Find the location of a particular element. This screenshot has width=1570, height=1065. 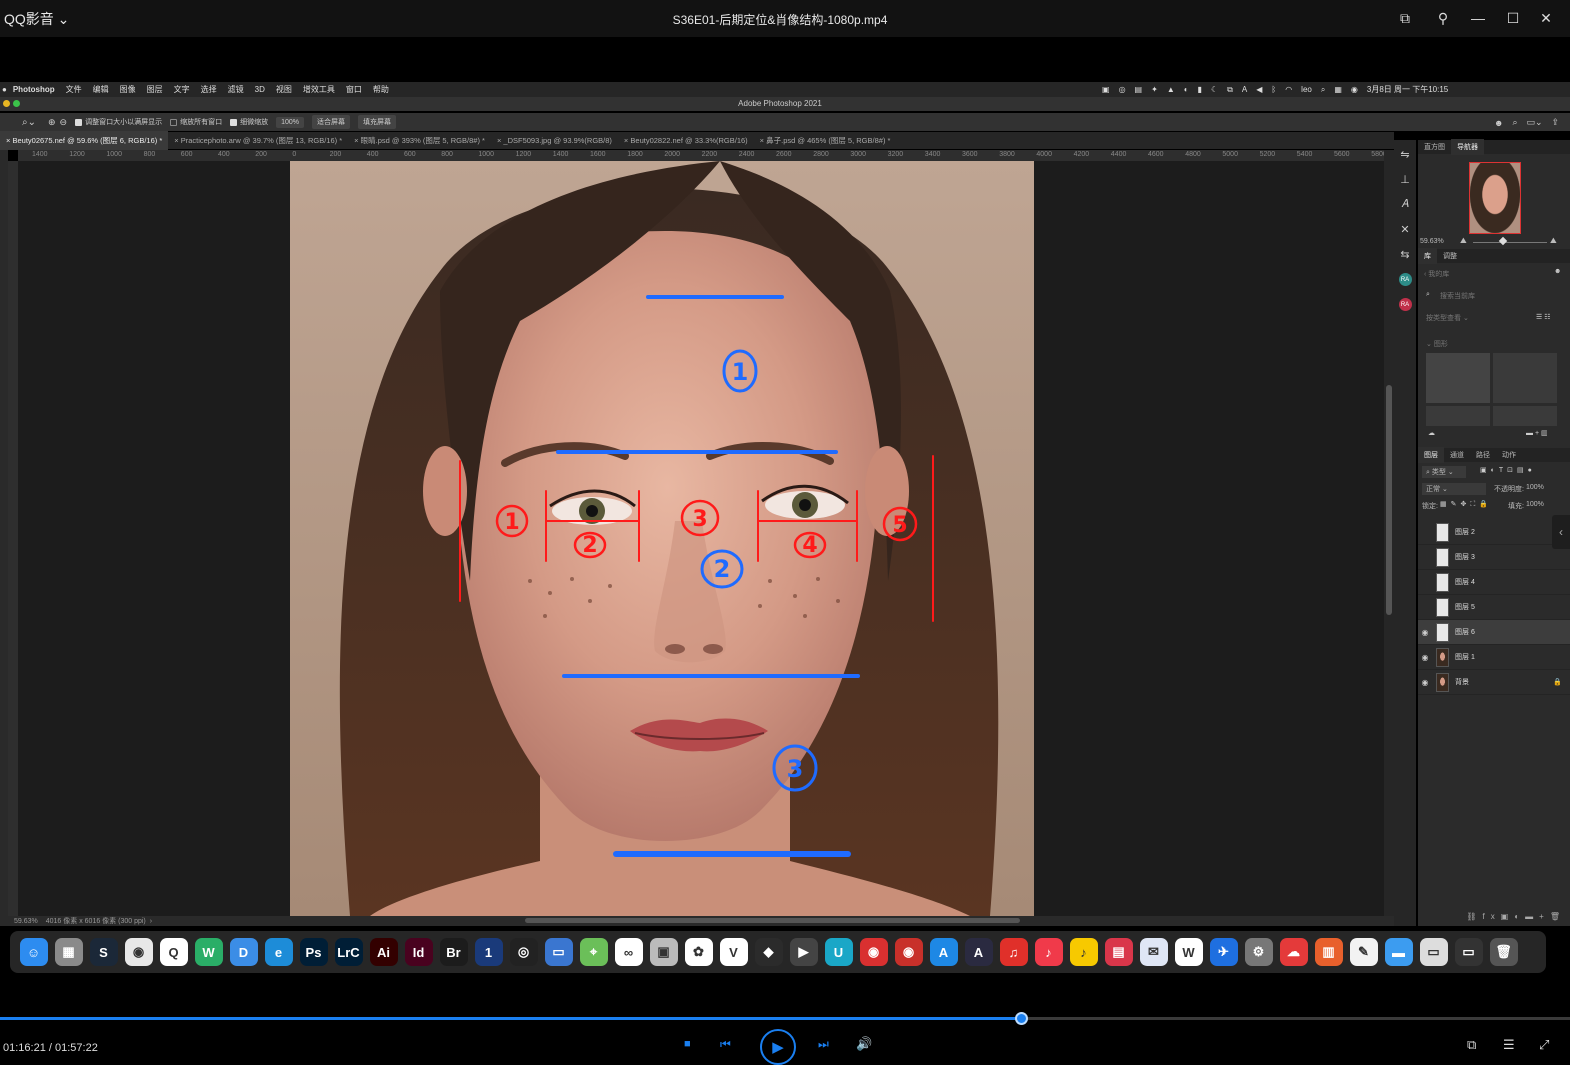

video-progress-bar is located at coordinates (785, 1018).